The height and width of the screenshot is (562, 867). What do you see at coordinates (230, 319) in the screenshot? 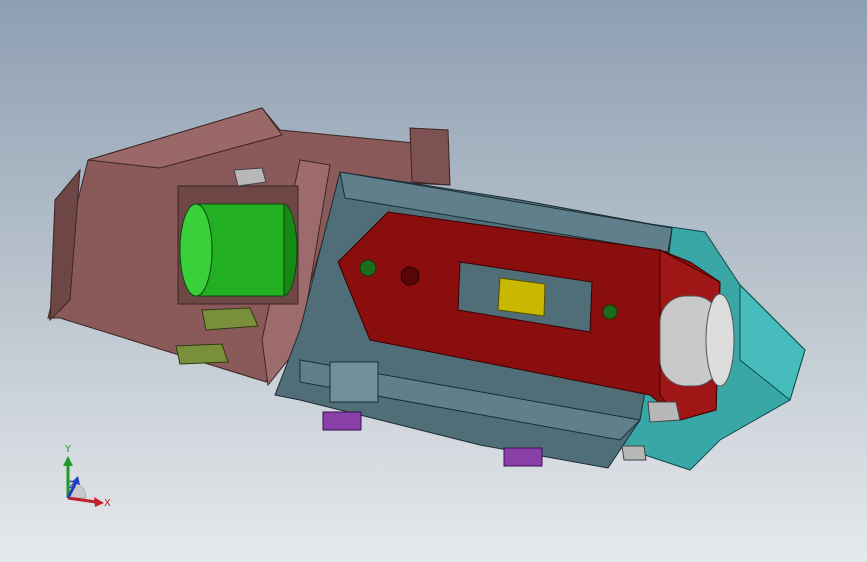
I see `bracket-upper` at bounding box center [230, 319].